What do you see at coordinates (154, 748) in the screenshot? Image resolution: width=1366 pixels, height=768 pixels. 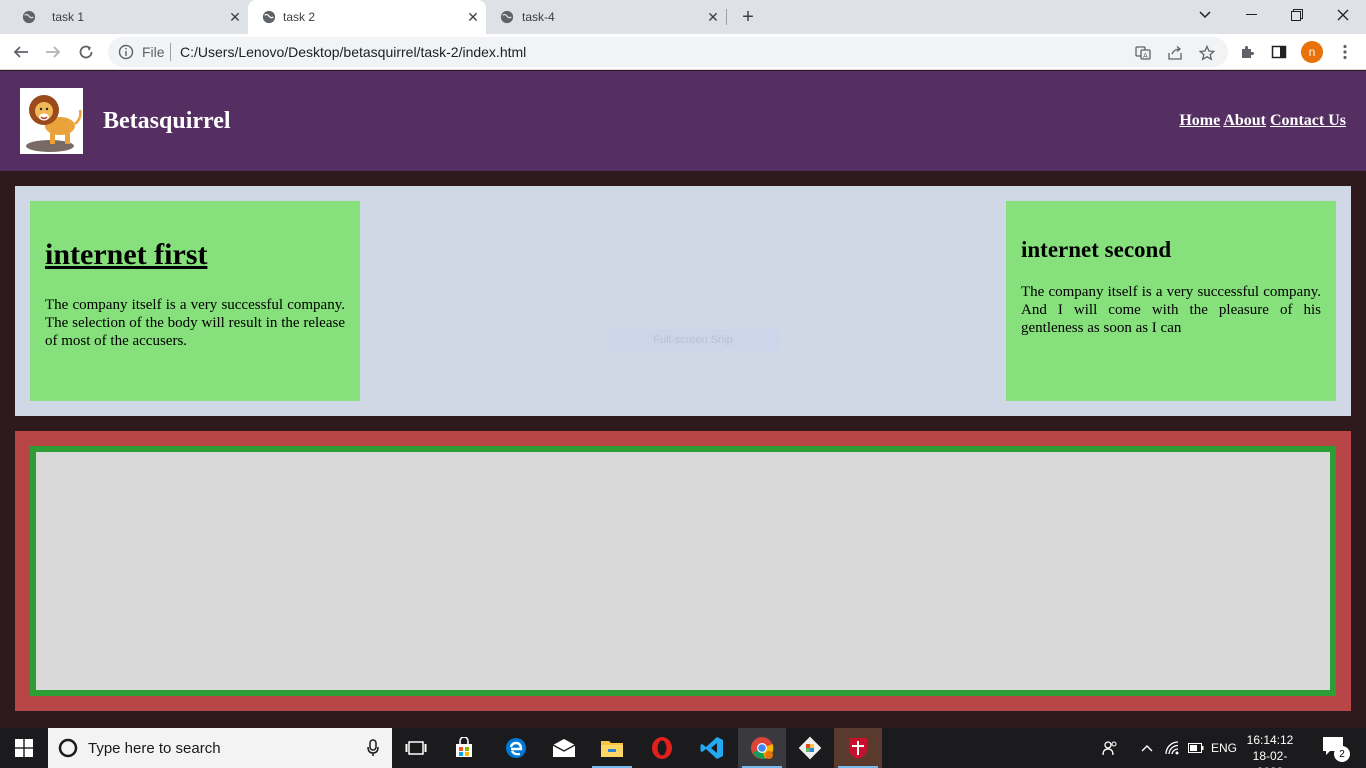 I see `search-placeholder: Type here to search` at bounding box center [154, 748].